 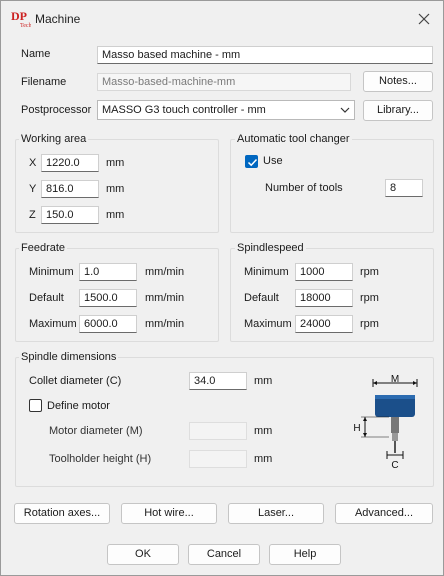 I want to click on toolholder-input, so click(x=218, y=459).